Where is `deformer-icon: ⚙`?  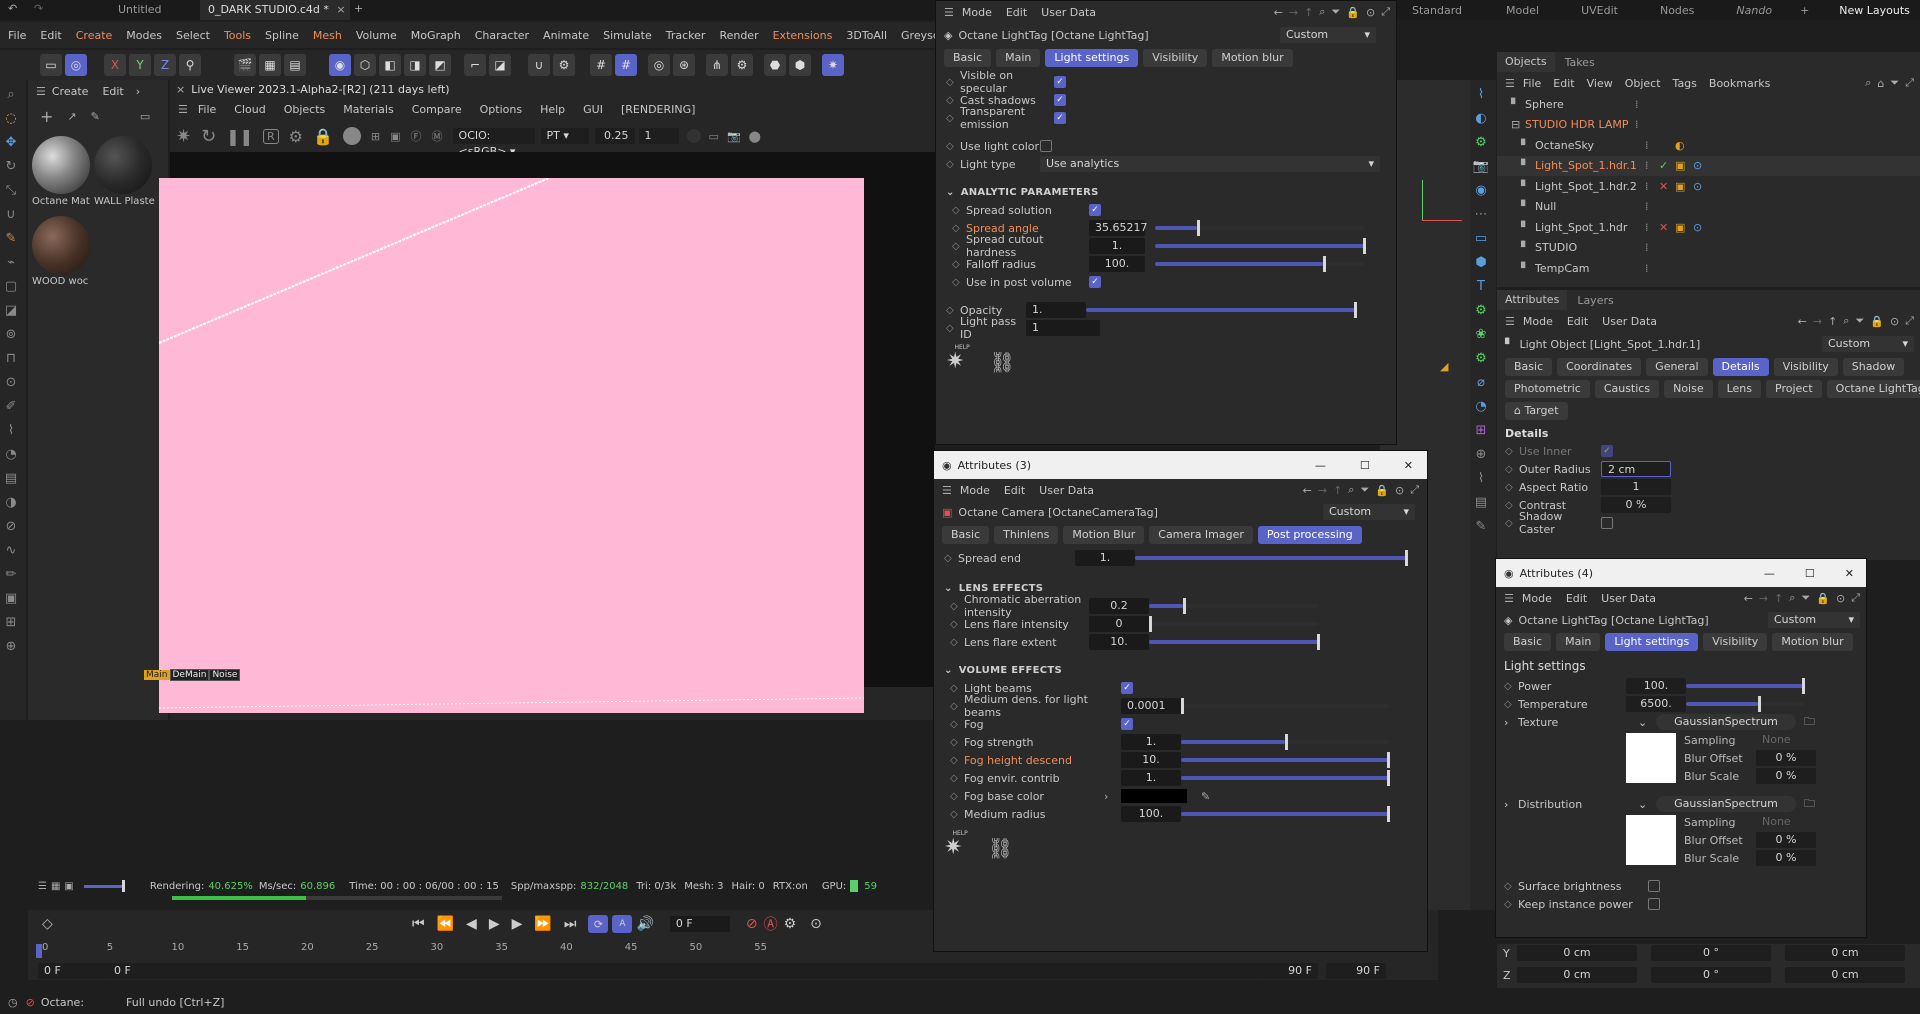
deformer-icon: ⚙ is located at coordinates (1481, 358).